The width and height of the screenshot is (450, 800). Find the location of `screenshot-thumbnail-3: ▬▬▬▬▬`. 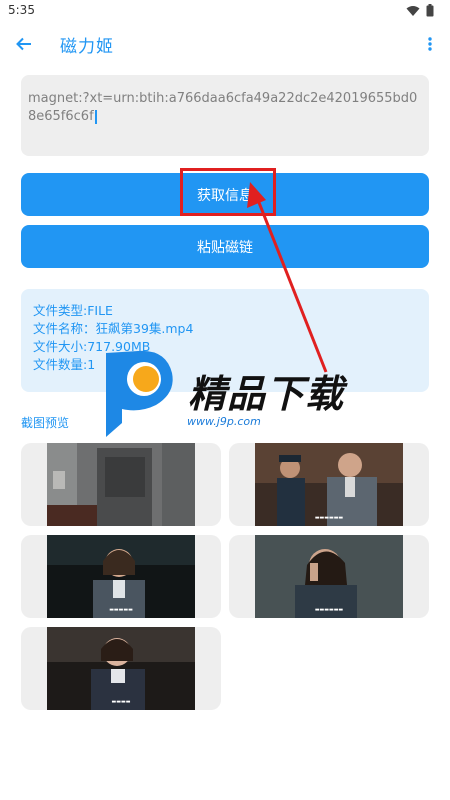

screenshot-thumbnail-3: ▬▬▬▬▬ is located at coordinates (121, 576).